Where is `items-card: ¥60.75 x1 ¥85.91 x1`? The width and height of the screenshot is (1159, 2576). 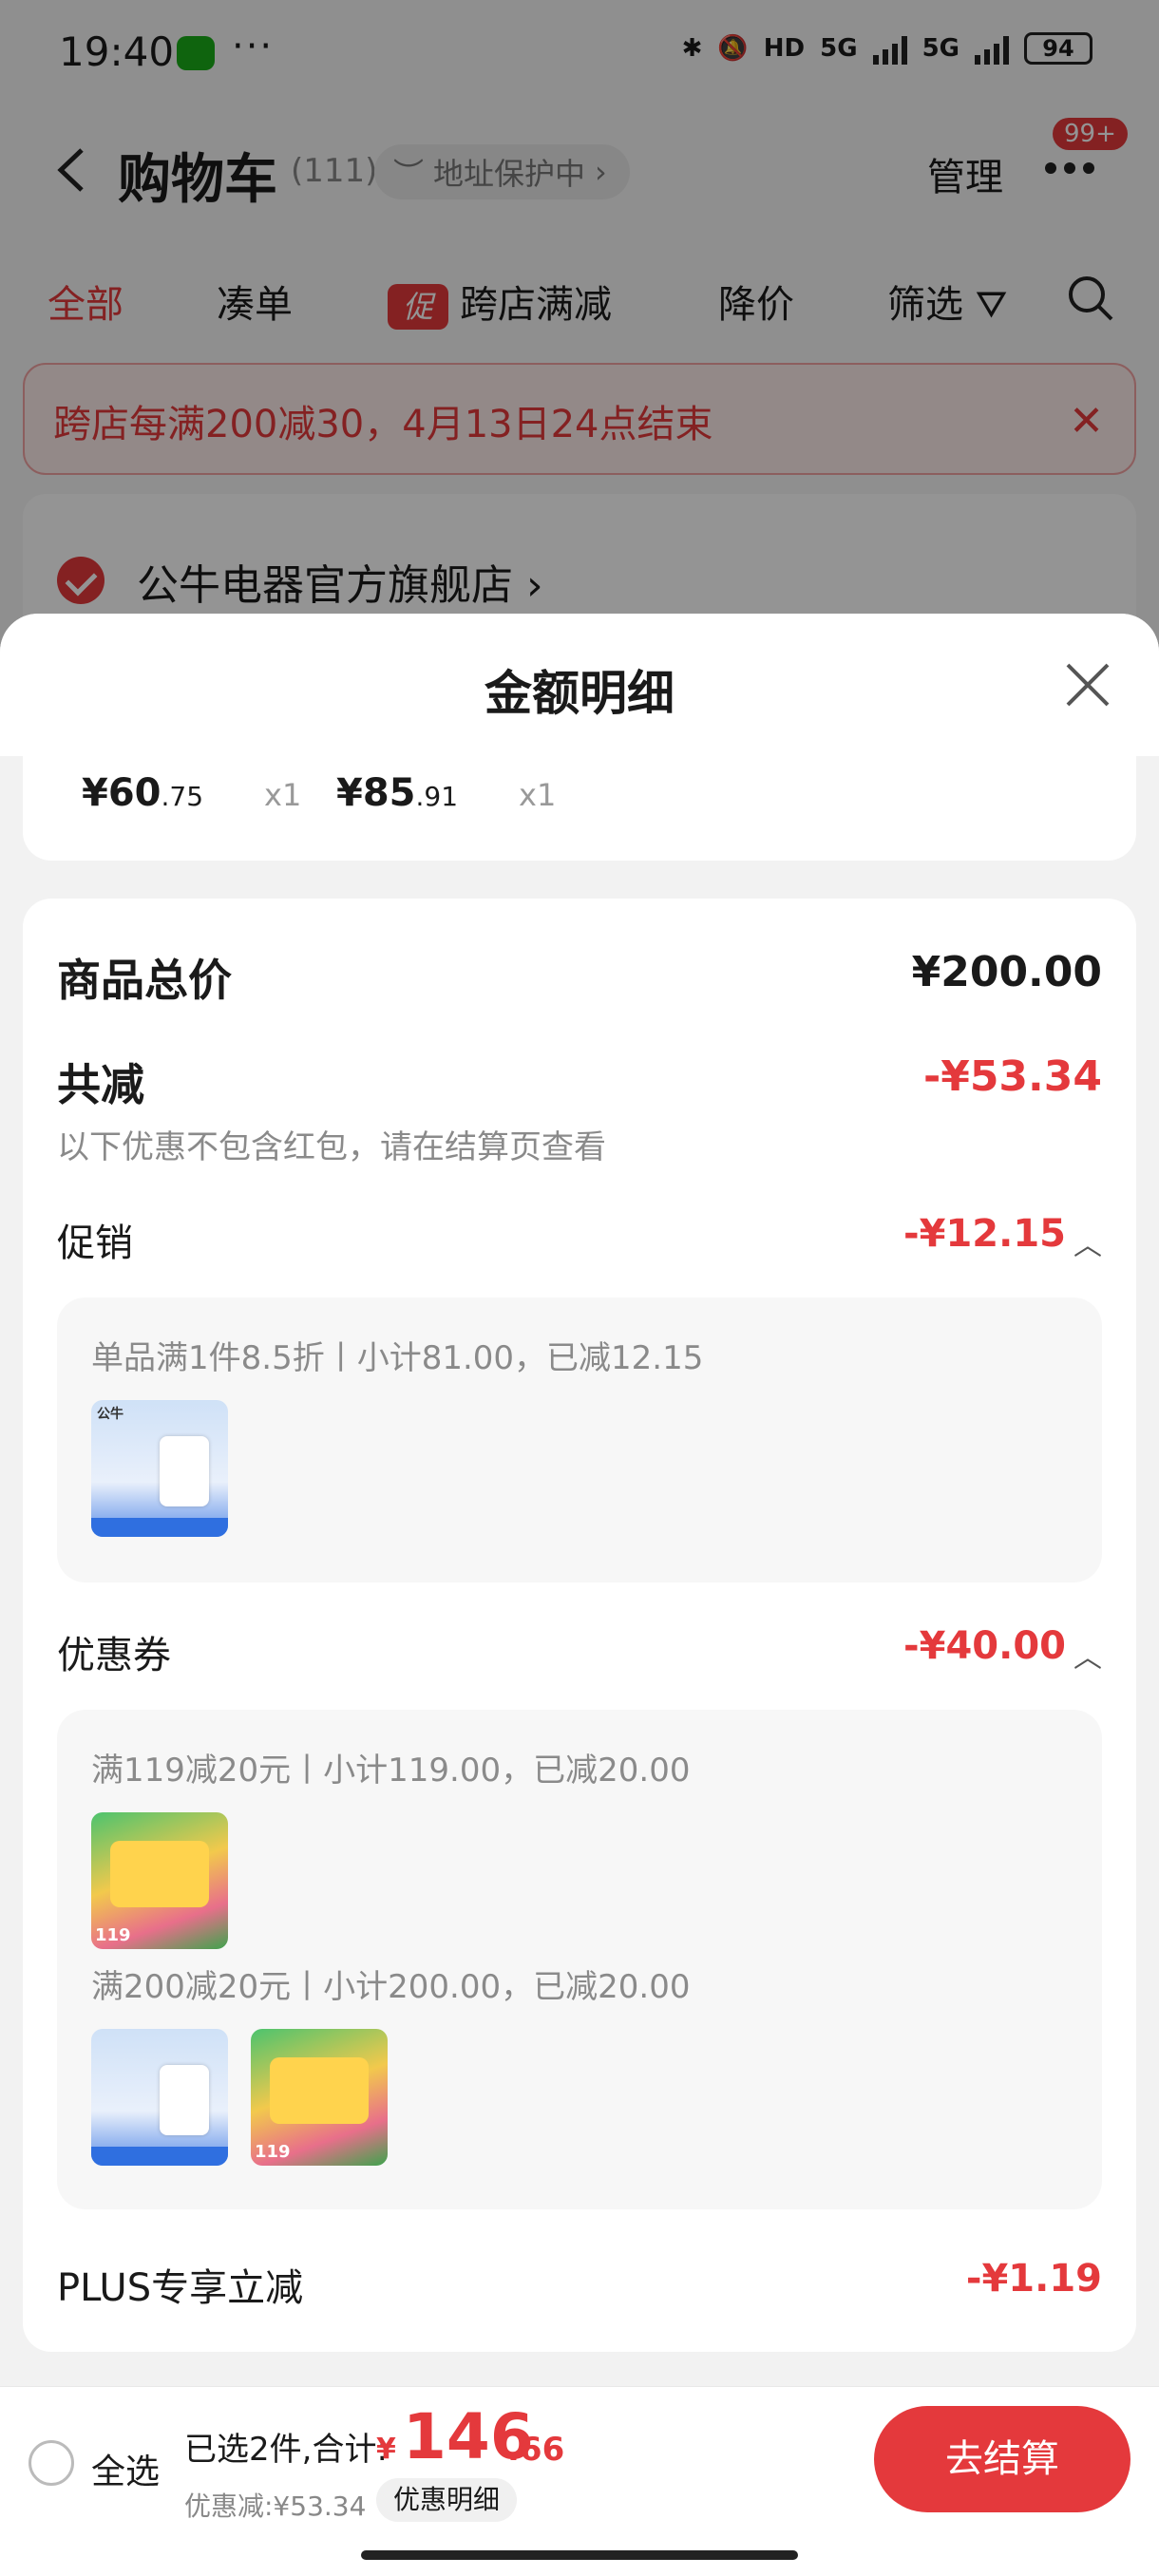
items-card: ¥60.75 x1 ¥85.91 x1 is located at coordinates (579, 808).